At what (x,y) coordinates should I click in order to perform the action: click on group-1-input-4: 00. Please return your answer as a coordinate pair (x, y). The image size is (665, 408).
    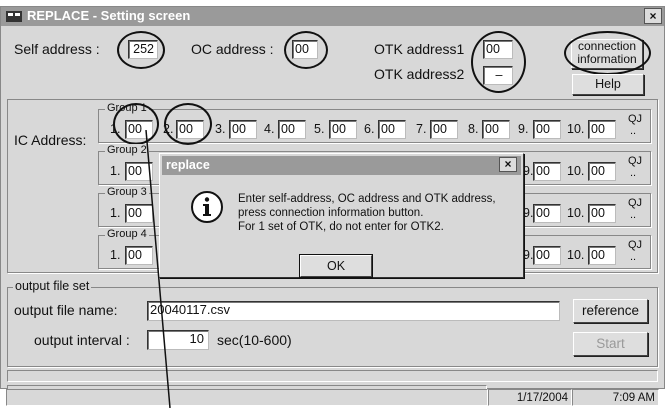
    Looking at the image, I should click on (292, 129).